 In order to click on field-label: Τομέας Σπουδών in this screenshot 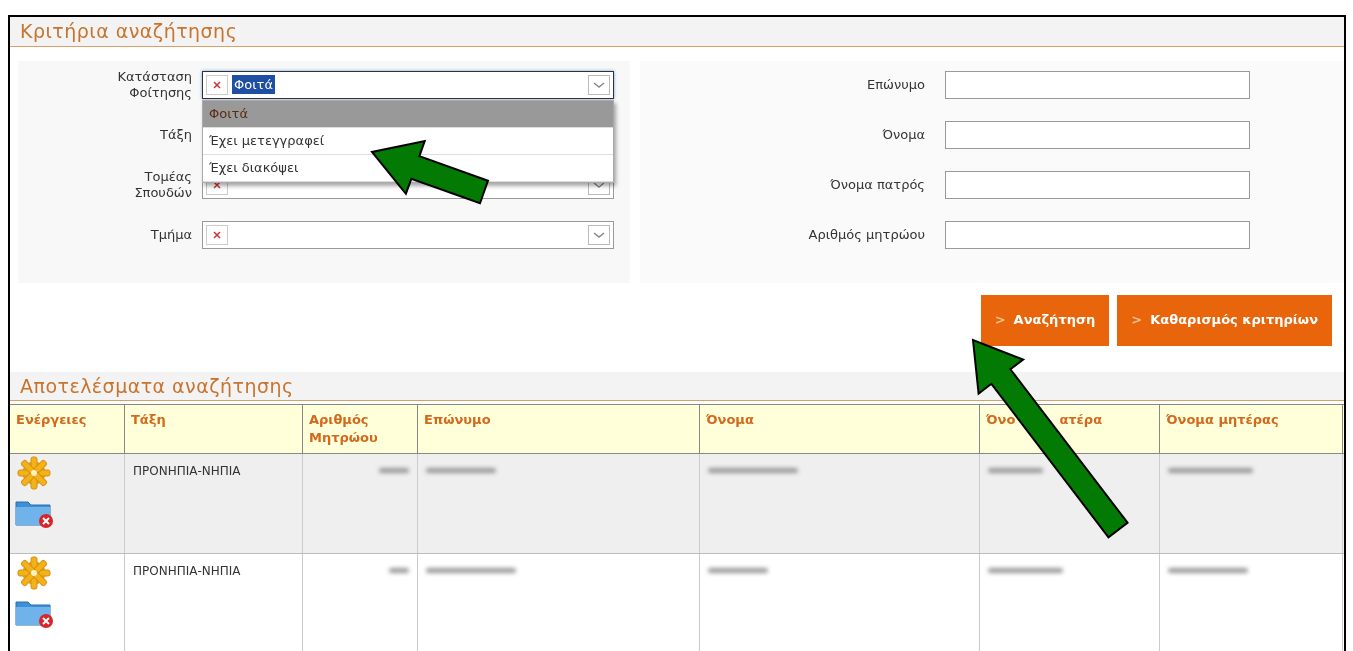, I will do `click(162, 184)`.